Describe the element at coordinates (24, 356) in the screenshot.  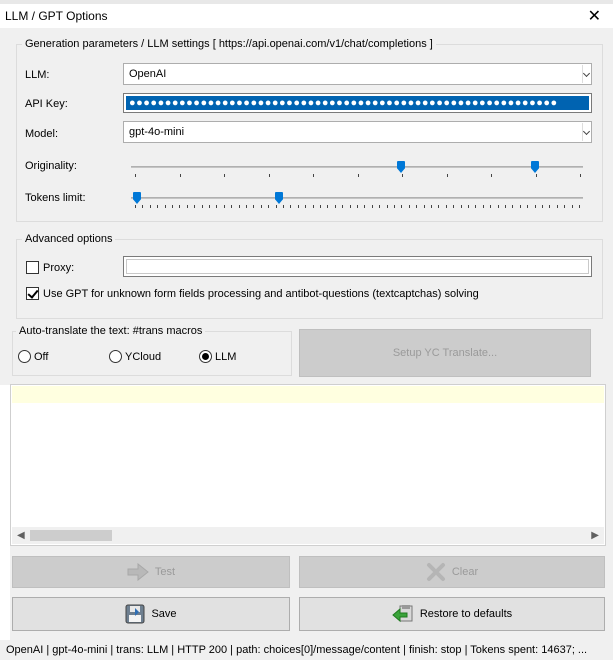
I see `translate-off-radio` at that location.